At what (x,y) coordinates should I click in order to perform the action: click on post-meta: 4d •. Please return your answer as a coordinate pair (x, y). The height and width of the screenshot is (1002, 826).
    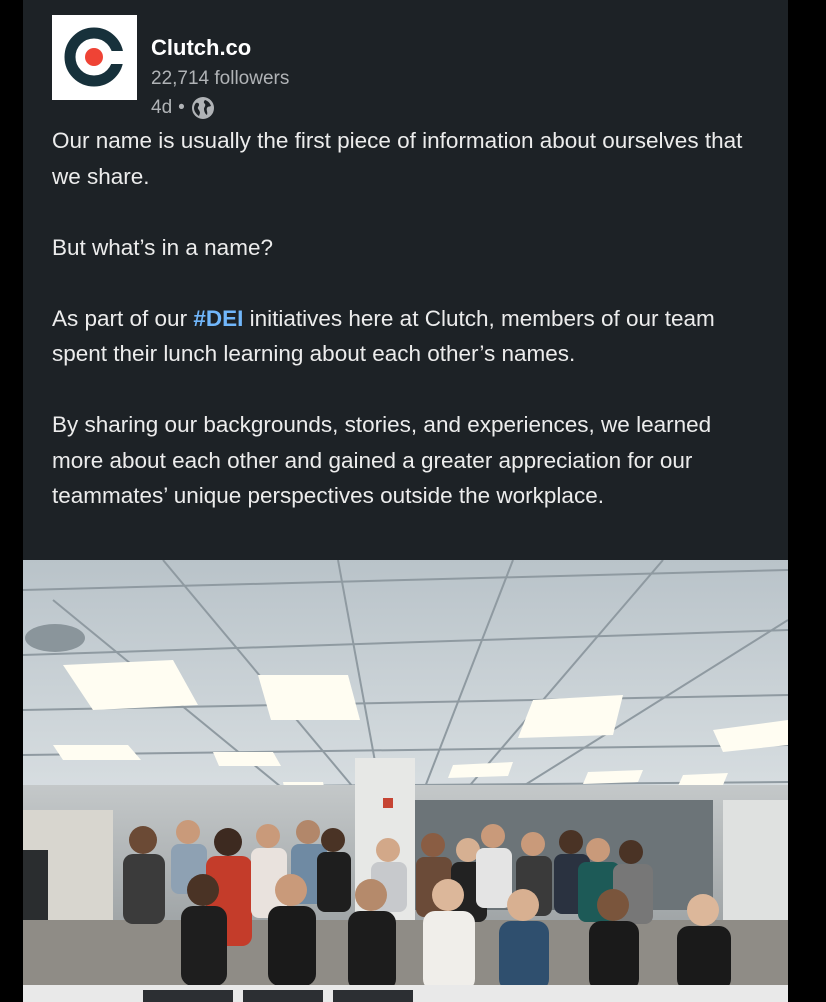
    Looking at the image, I should click on (183, 108).